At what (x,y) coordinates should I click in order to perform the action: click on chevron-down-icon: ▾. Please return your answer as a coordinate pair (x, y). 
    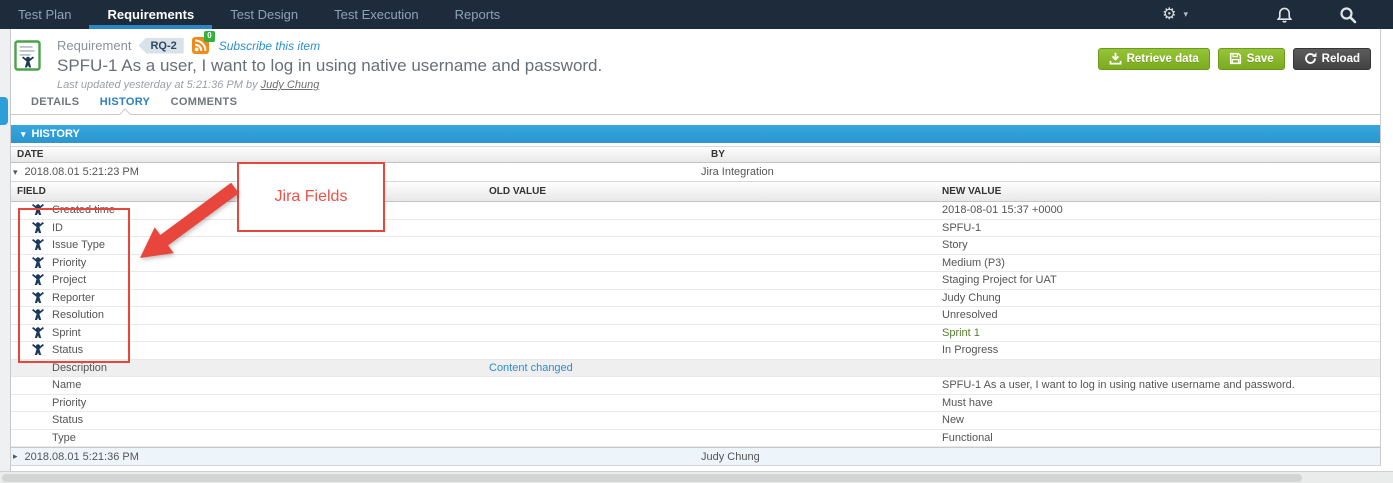
    Looking at the image, I should click on (1185, 14).